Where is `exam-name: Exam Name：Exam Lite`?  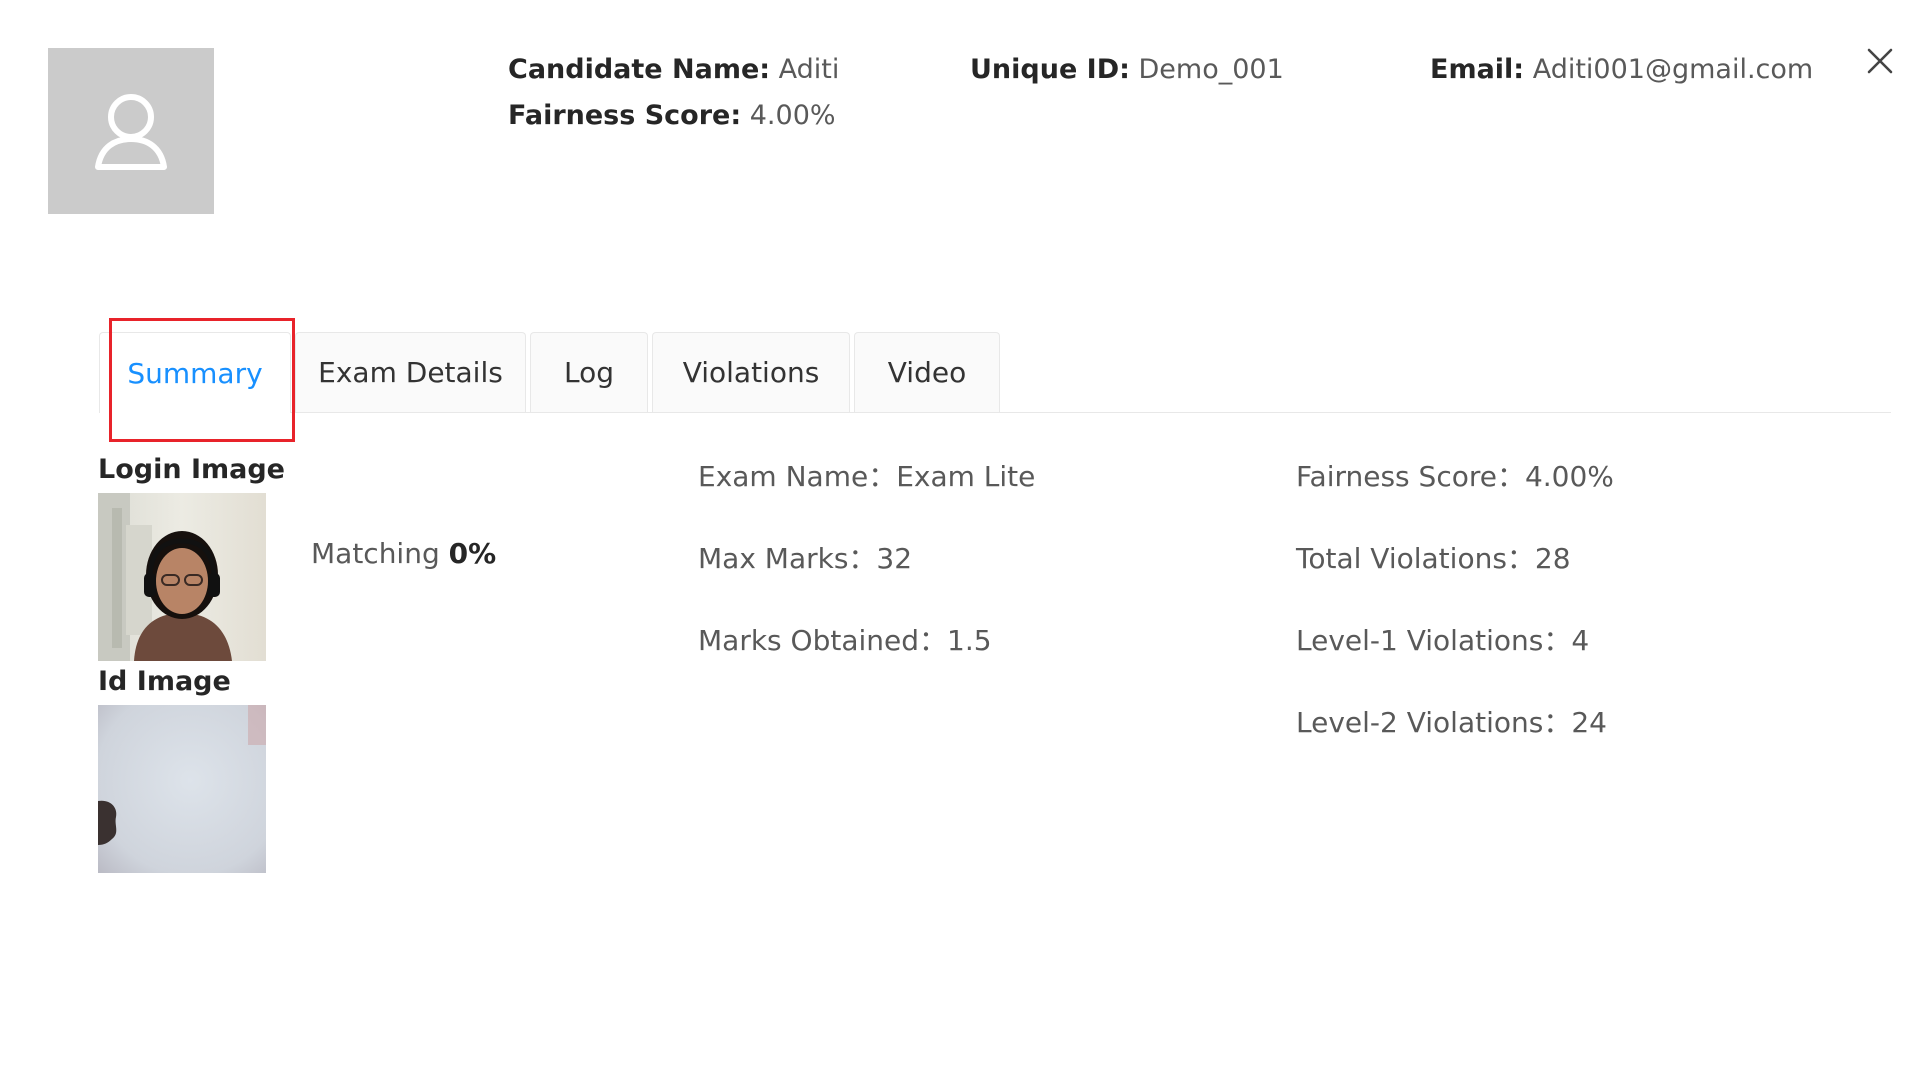 exam-name: Exam Name：Exam Lite is located at coordinates (867, 476).